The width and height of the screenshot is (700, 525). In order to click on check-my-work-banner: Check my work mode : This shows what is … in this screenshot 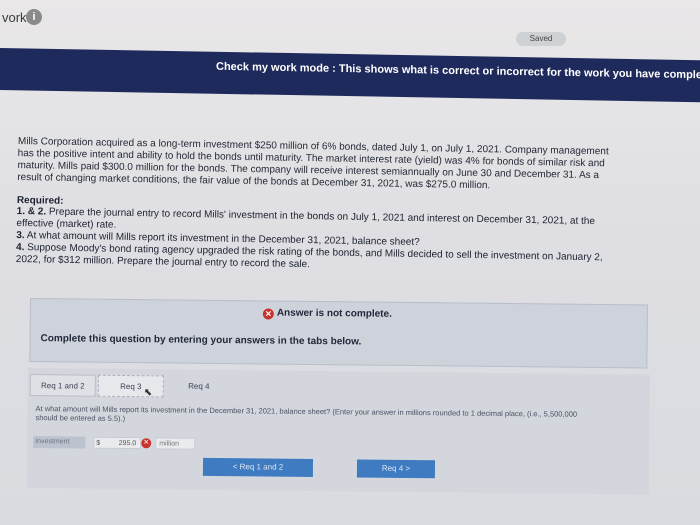, I will do `click(350, 75)`.